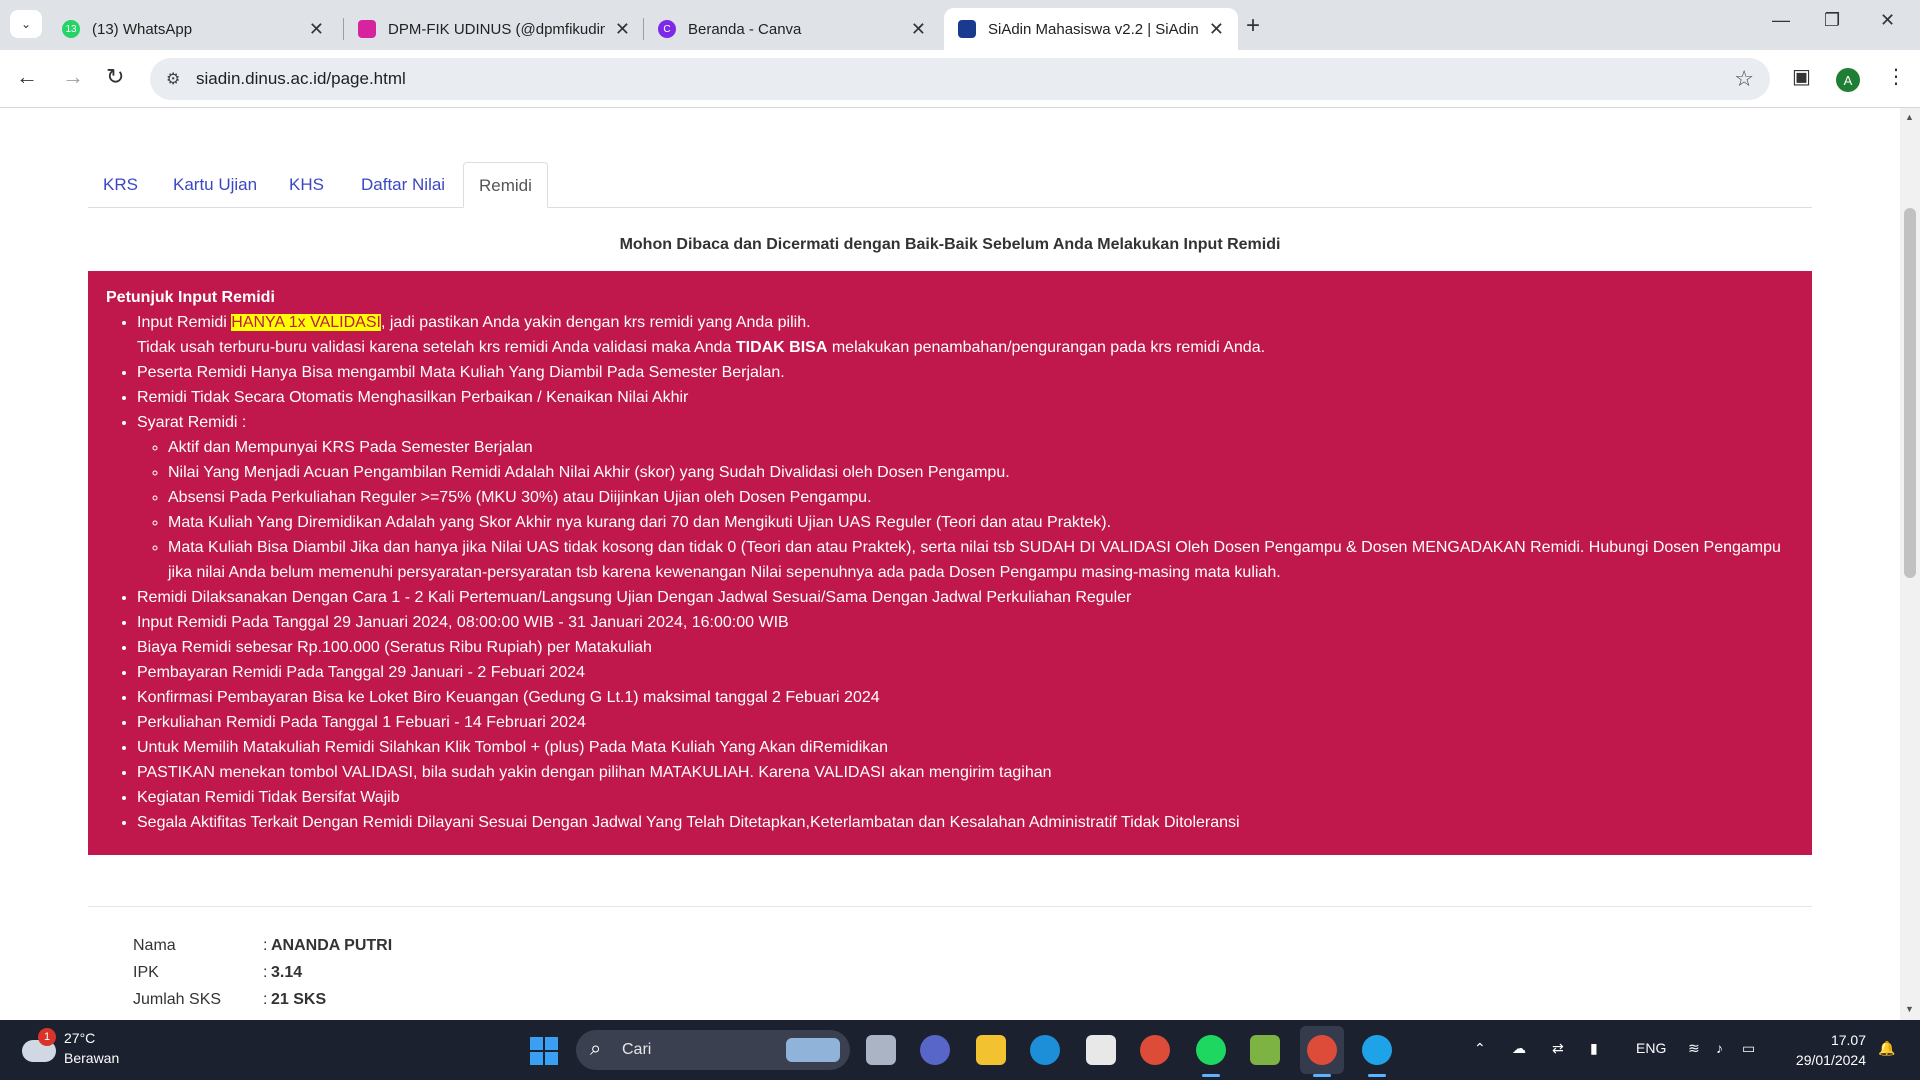 The width and height of the screenshot is (1920, 1080). What do you see at coordinates (306, 322) in the screenshot?
I see `highlight-text: HANYA 1x VALIDASI` at bounding box center [306, 322].